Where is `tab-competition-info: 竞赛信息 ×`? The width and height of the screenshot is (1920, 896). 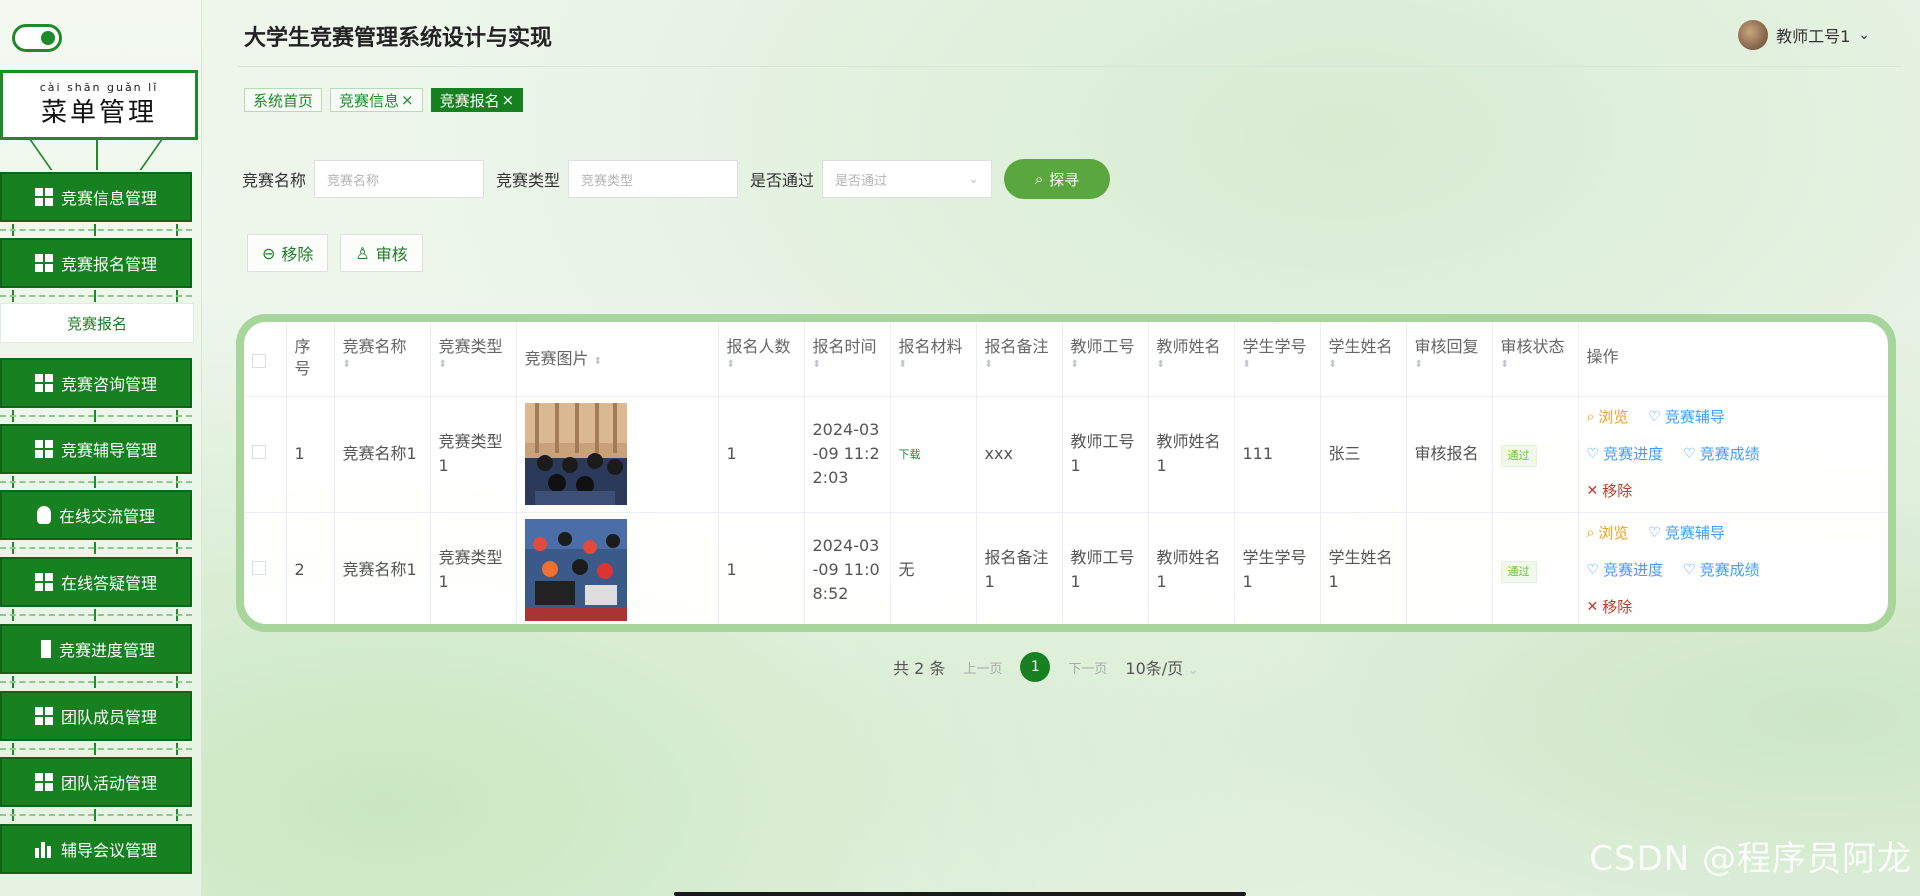
tab-competition-info: 竞赛信息 × is located at coordinates (376, 100).